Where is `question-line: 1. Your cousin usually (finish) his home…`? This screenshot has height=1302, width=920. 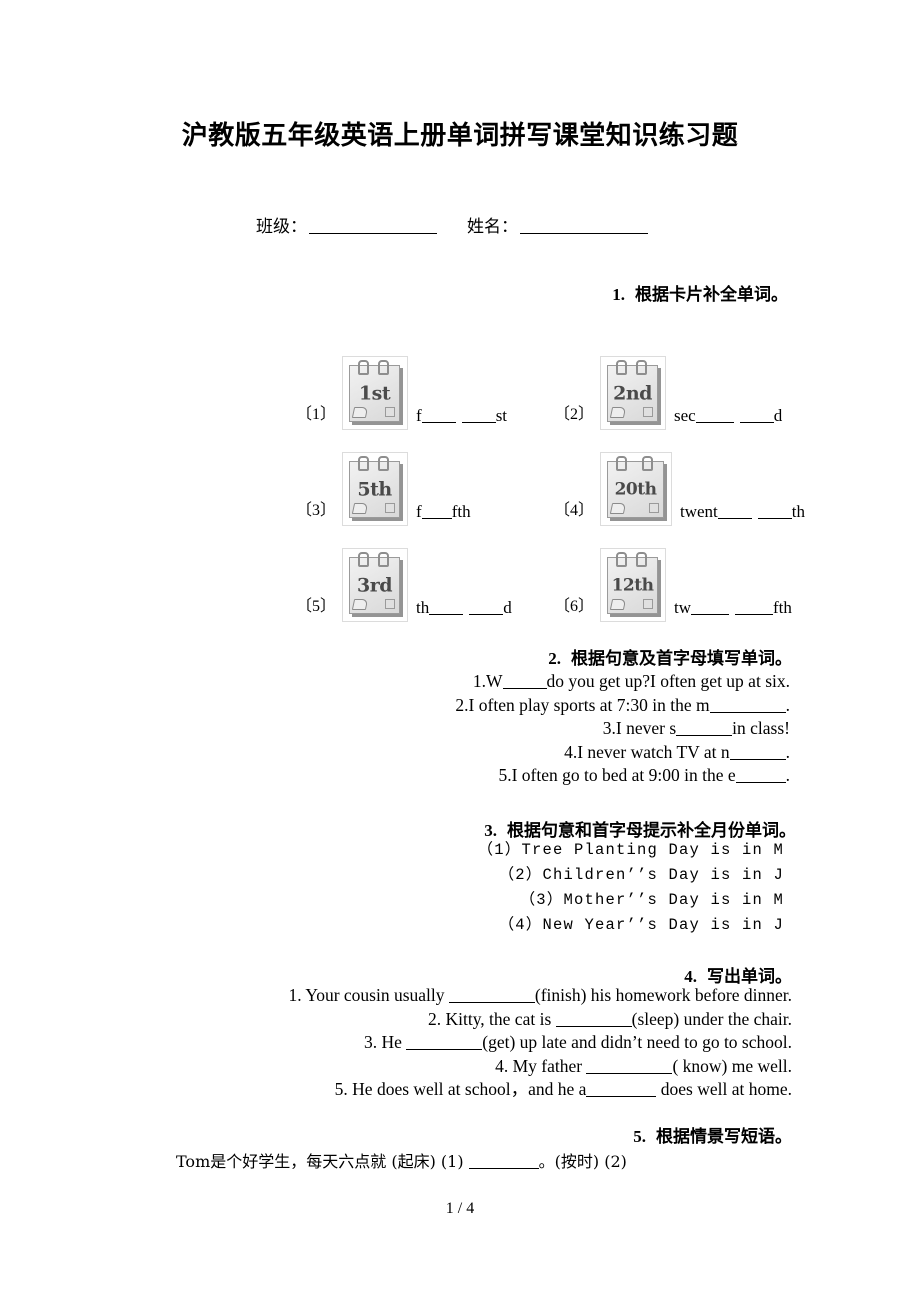 question-line: 1. Your cousin usually (finish) his home… is located at coordinates (540, 996).